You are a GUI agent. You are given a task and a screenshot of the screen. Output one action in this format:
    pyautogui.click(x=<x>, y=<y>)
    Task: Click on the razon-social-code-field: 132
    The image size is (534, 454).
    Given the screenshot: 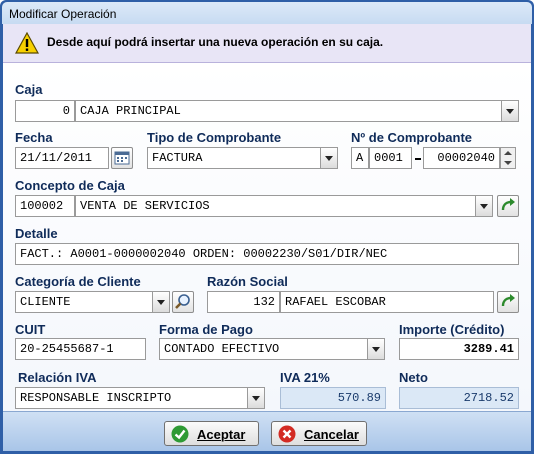 What is the action you would take?
    pyautogui.click(x=243, y=302)
    